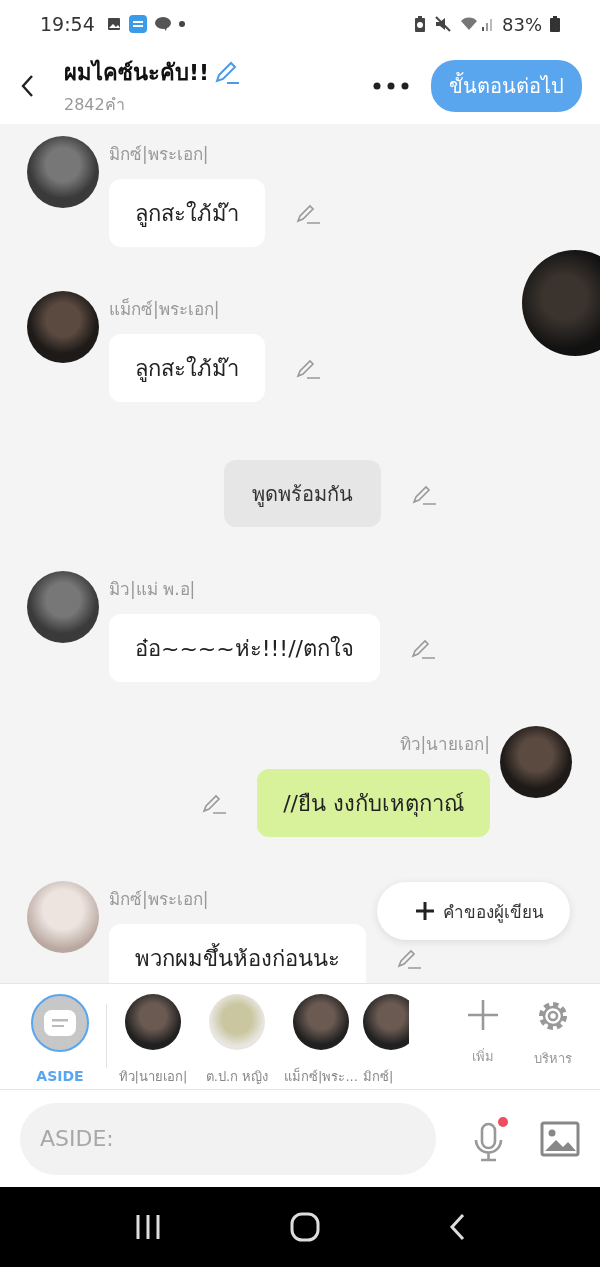  I want to click on dot-icon, so click(181, 24).